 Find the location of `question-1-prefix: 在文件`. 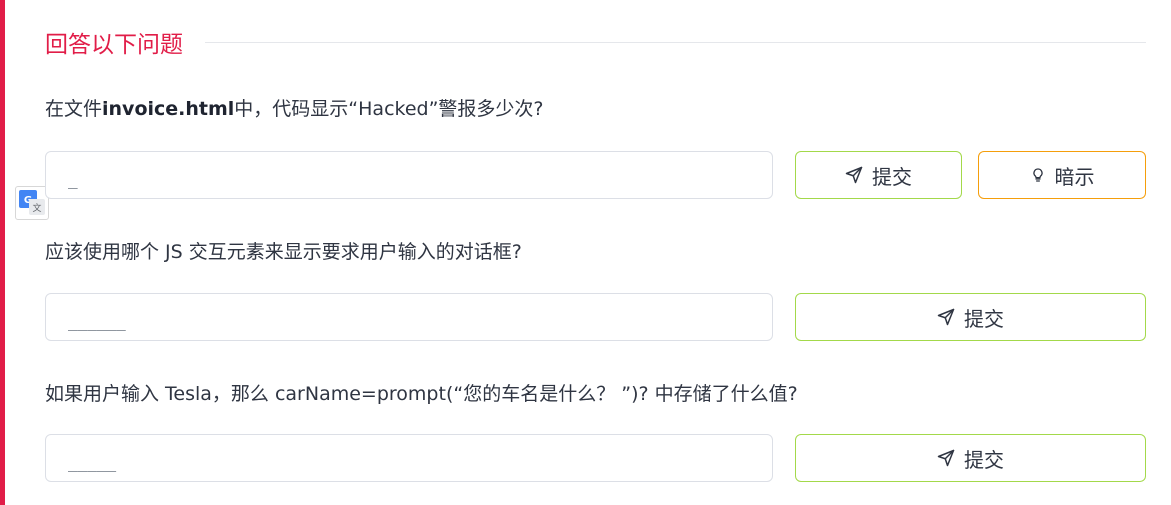

question-1-prefix: 在文件 is located at coordinates (74, 109).